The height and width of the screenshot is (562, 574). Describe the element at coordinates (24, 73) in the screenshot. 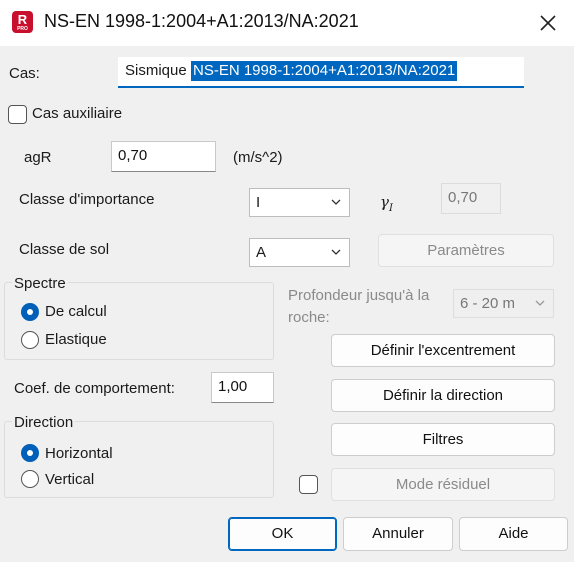

I see `cas-label: Cas:` at that location.